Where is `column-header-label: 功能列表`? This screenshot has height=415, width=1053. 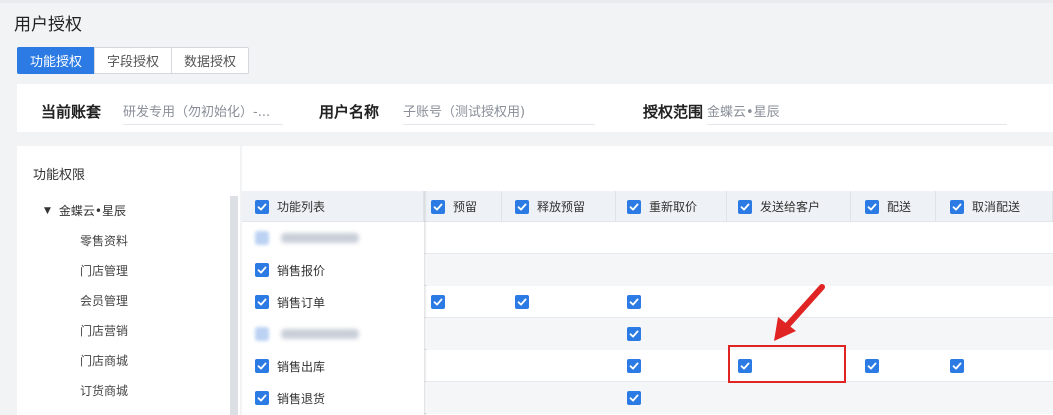 column-header-label: 功能列表 is located at coordinates (301, 207).